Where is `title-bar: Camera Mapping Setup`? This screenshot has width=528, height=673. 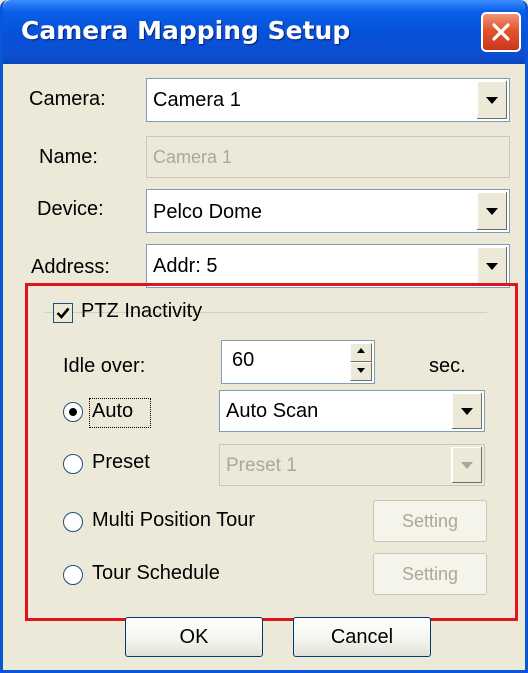 title-bar: Camera Mapping Setup is located at coordinates (264, 32).